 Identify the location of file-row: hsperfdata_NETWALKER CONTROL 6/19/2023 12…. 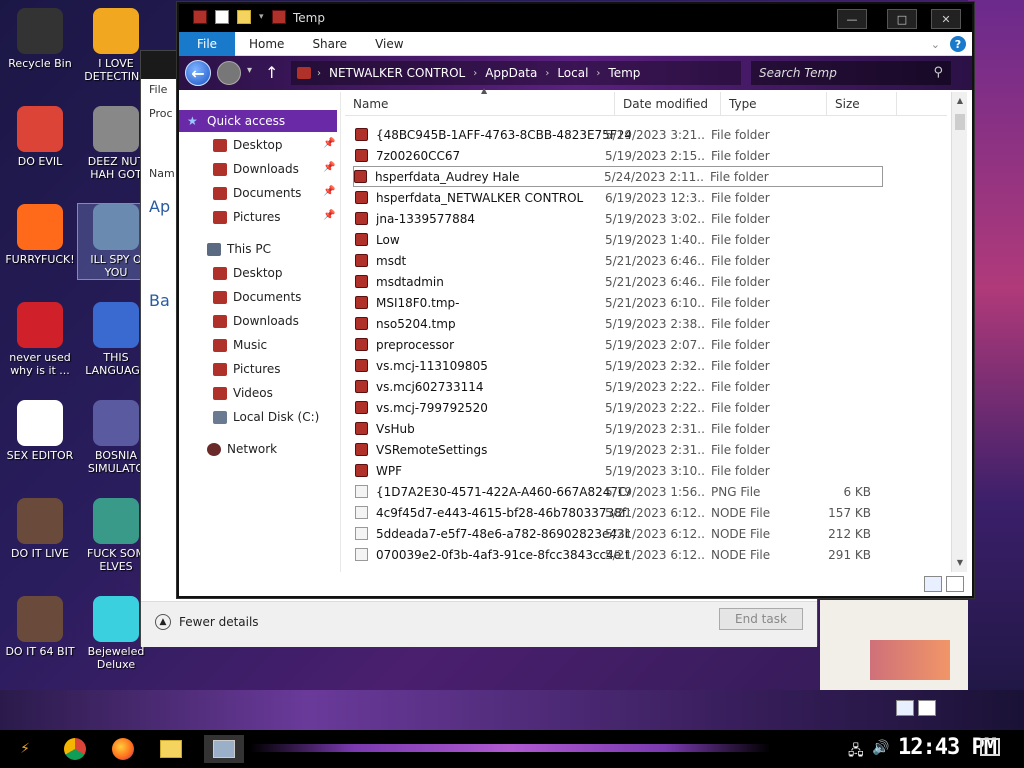
(620, 197).